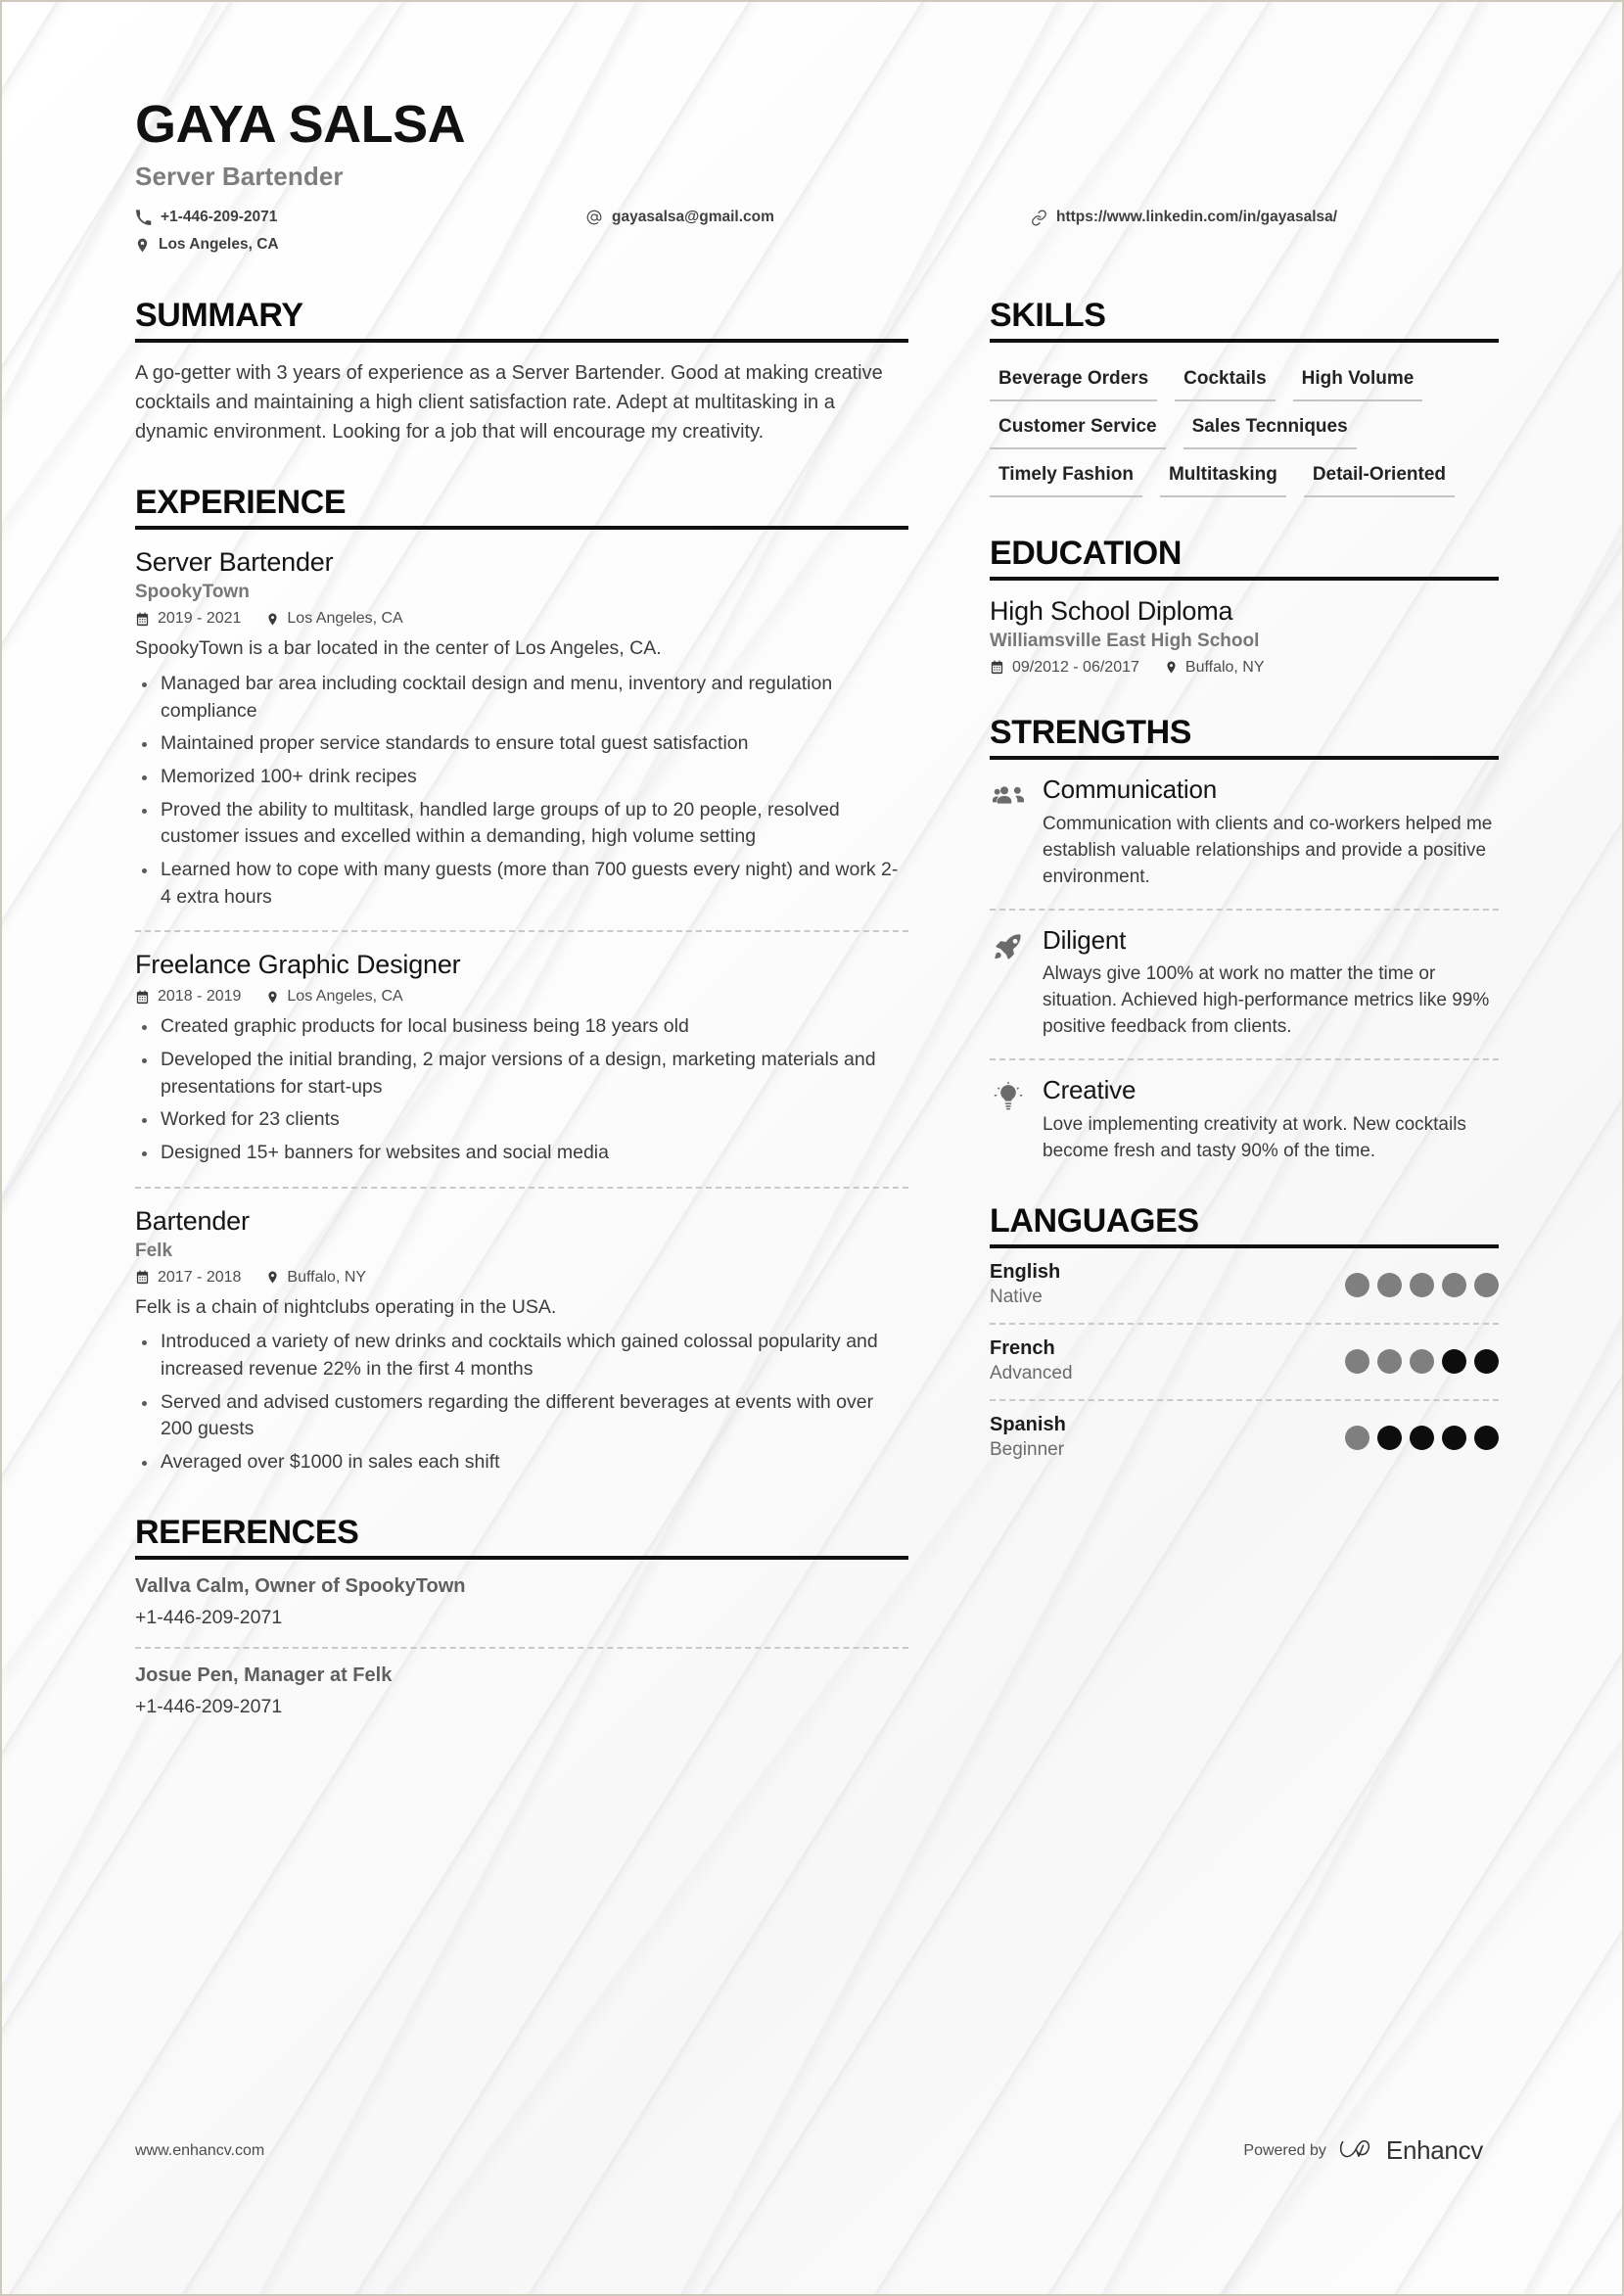  Describe the element at coordinates (220, 217) in the screenshot. I see `phone-text: +1-446-209-2071` at that location.